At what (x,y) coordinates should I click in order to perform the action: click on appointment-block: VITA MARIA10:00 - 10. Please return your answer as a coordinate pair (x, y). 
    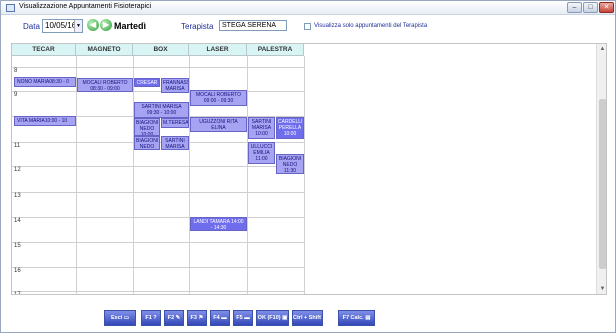
    Looking at the image, I should click on (45, 121).